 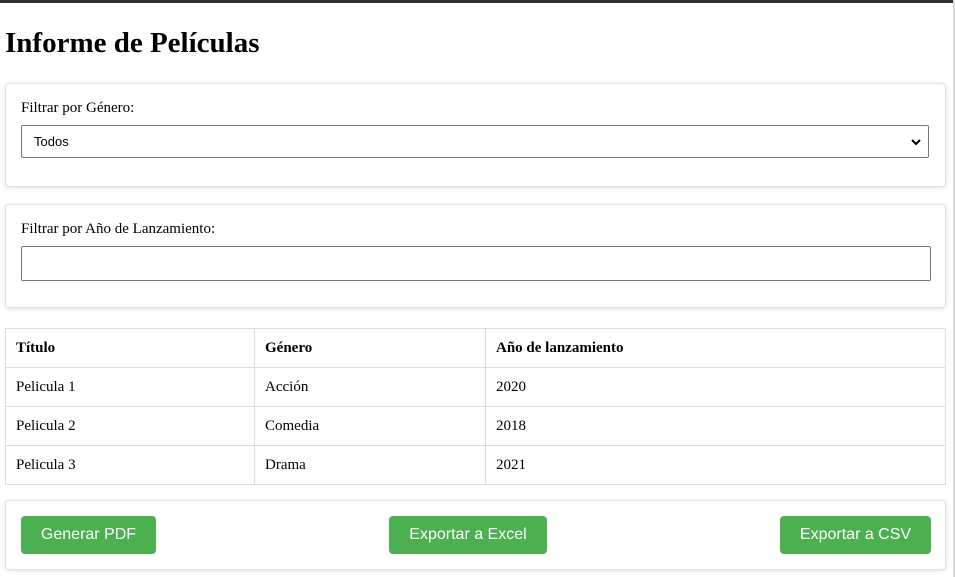 I want to click on cell-genre: Comedia, so click(x=370, y=426).